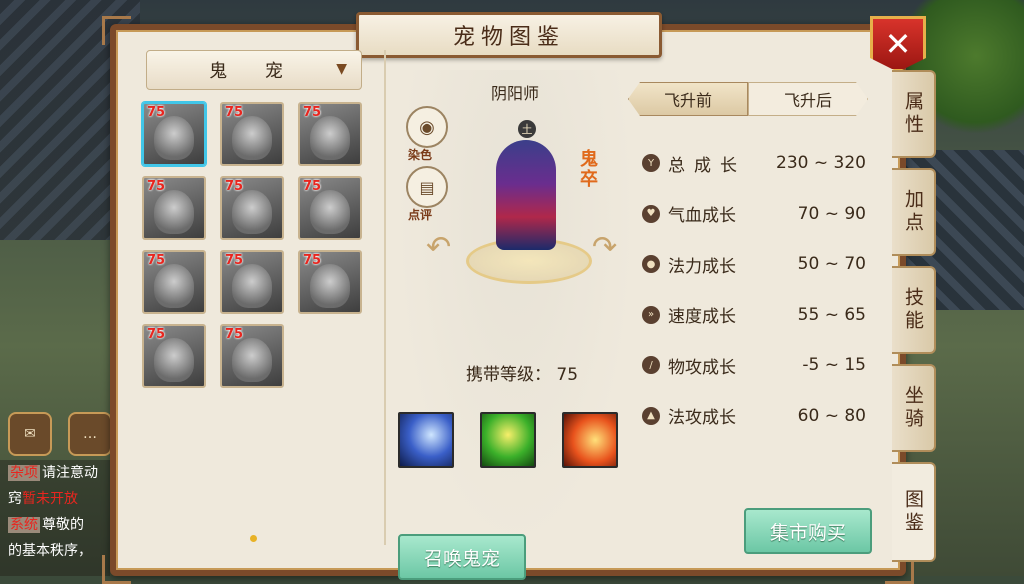  What do you see at coordinates (914, 114) in the screenshot?
I see `side-tab-attributes: 属性` at bounding box center [914, 114].